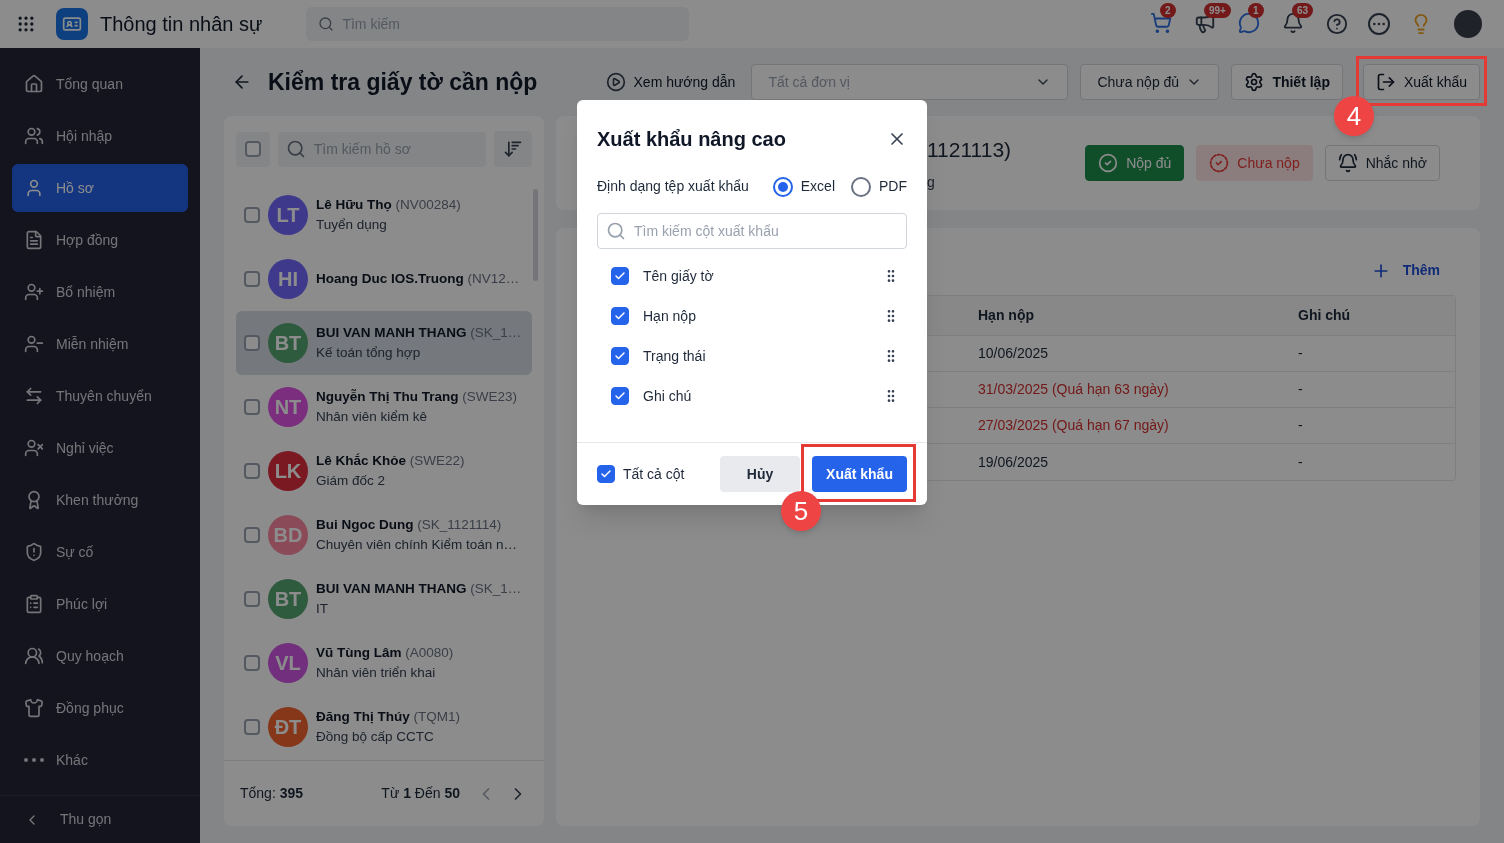 Image resolution: width=1504 pixels, height=843 pixels. Describe the element at coordinates (86, 819) in the screenshot. I see `collapse-link: Thu gọn` at that location.